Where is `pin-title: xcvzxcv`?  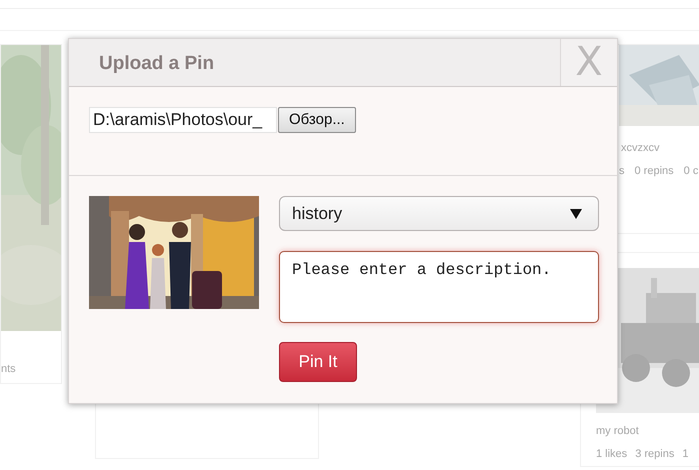 pin-title: xcvzxcv is located at coordinates (640, 148).